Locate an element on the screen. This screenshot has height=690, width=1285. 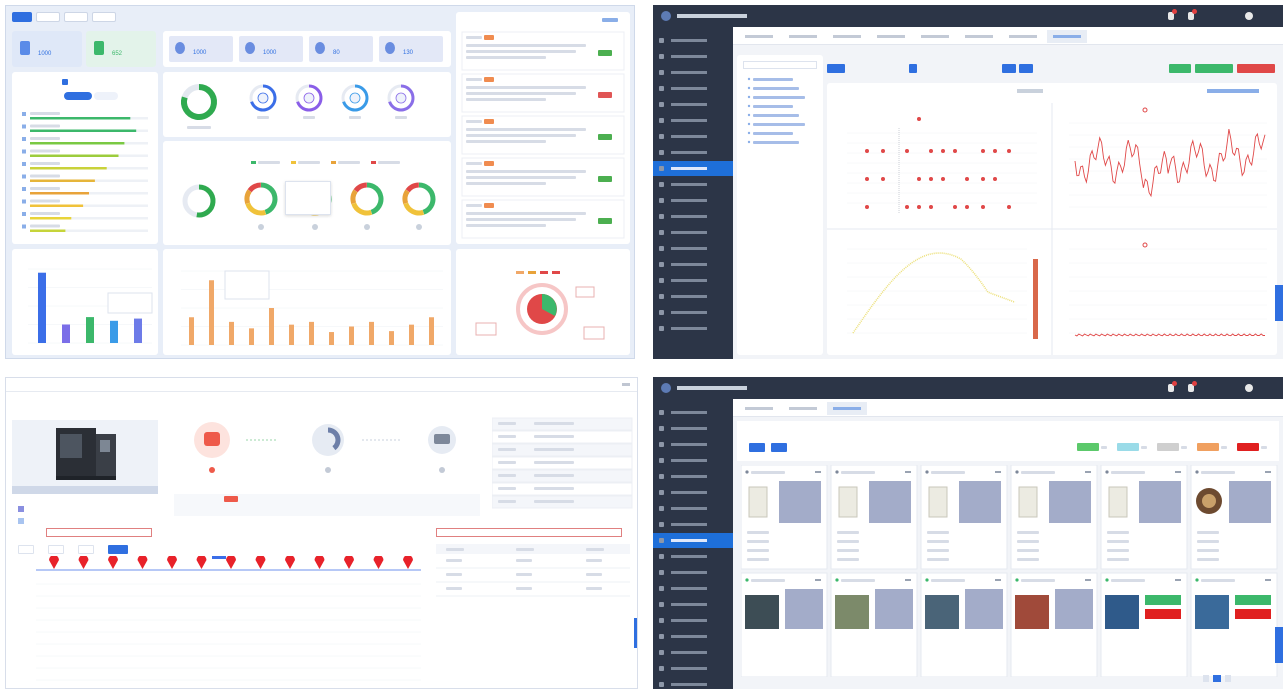
mode-button-active is located at coordinates (118, 549).